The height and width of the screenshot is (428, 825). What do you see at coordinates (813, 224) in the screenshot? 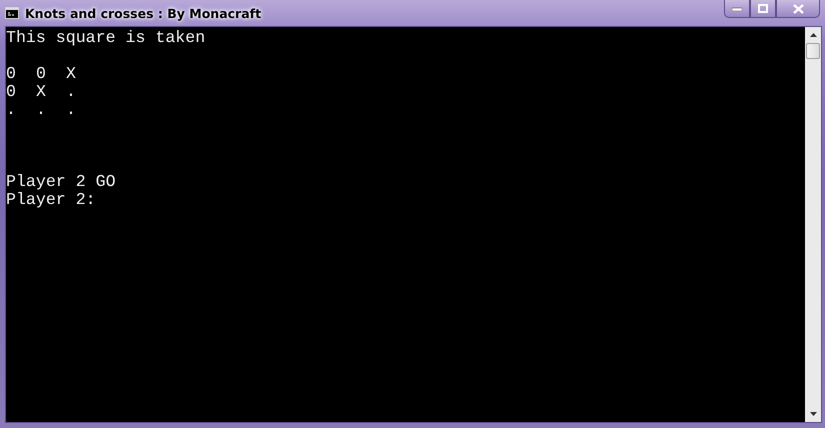
I see `scrollbar` at bounding box center [813, 224].